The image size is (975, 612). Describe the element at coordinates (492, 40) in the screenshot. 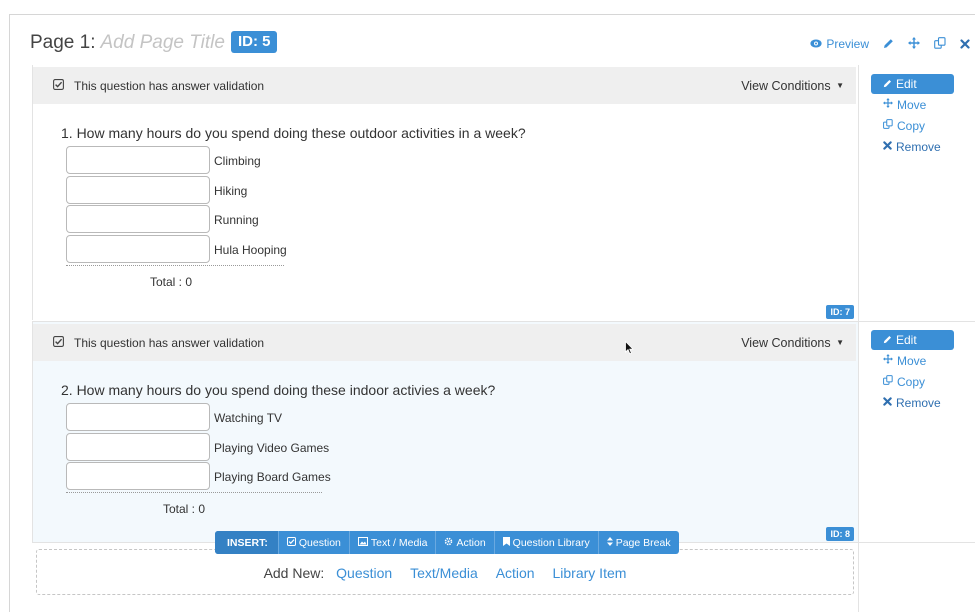

I see `page-header: Page 1: Add Page Title ID: 5 Preview` at that location.